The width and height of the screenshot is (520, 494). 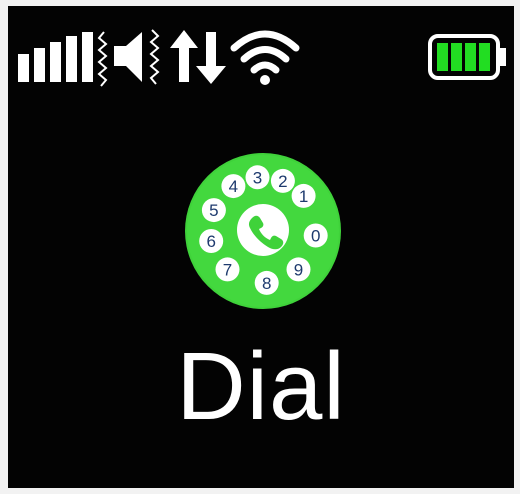 What do you see at coordinates (261, 386) in the screenshot?
I see `app-title: Dial` at bounding box center [261, 386].